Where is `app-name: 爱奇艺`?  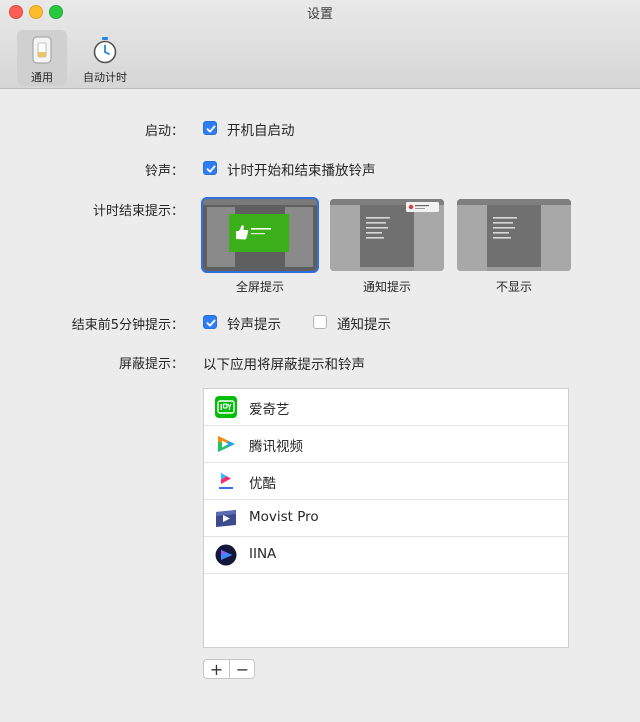 app-name: 爱奇艺 is located at coordinates (269, 410).